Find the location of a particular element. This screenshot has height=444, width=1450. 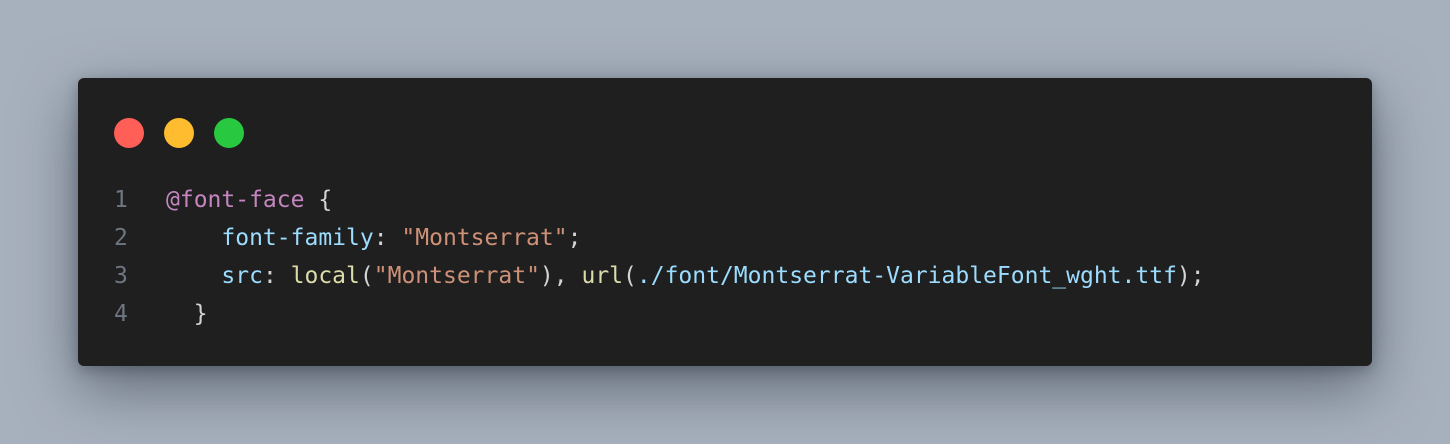

code-token-punc: ), is located at coordinates (560, 276).